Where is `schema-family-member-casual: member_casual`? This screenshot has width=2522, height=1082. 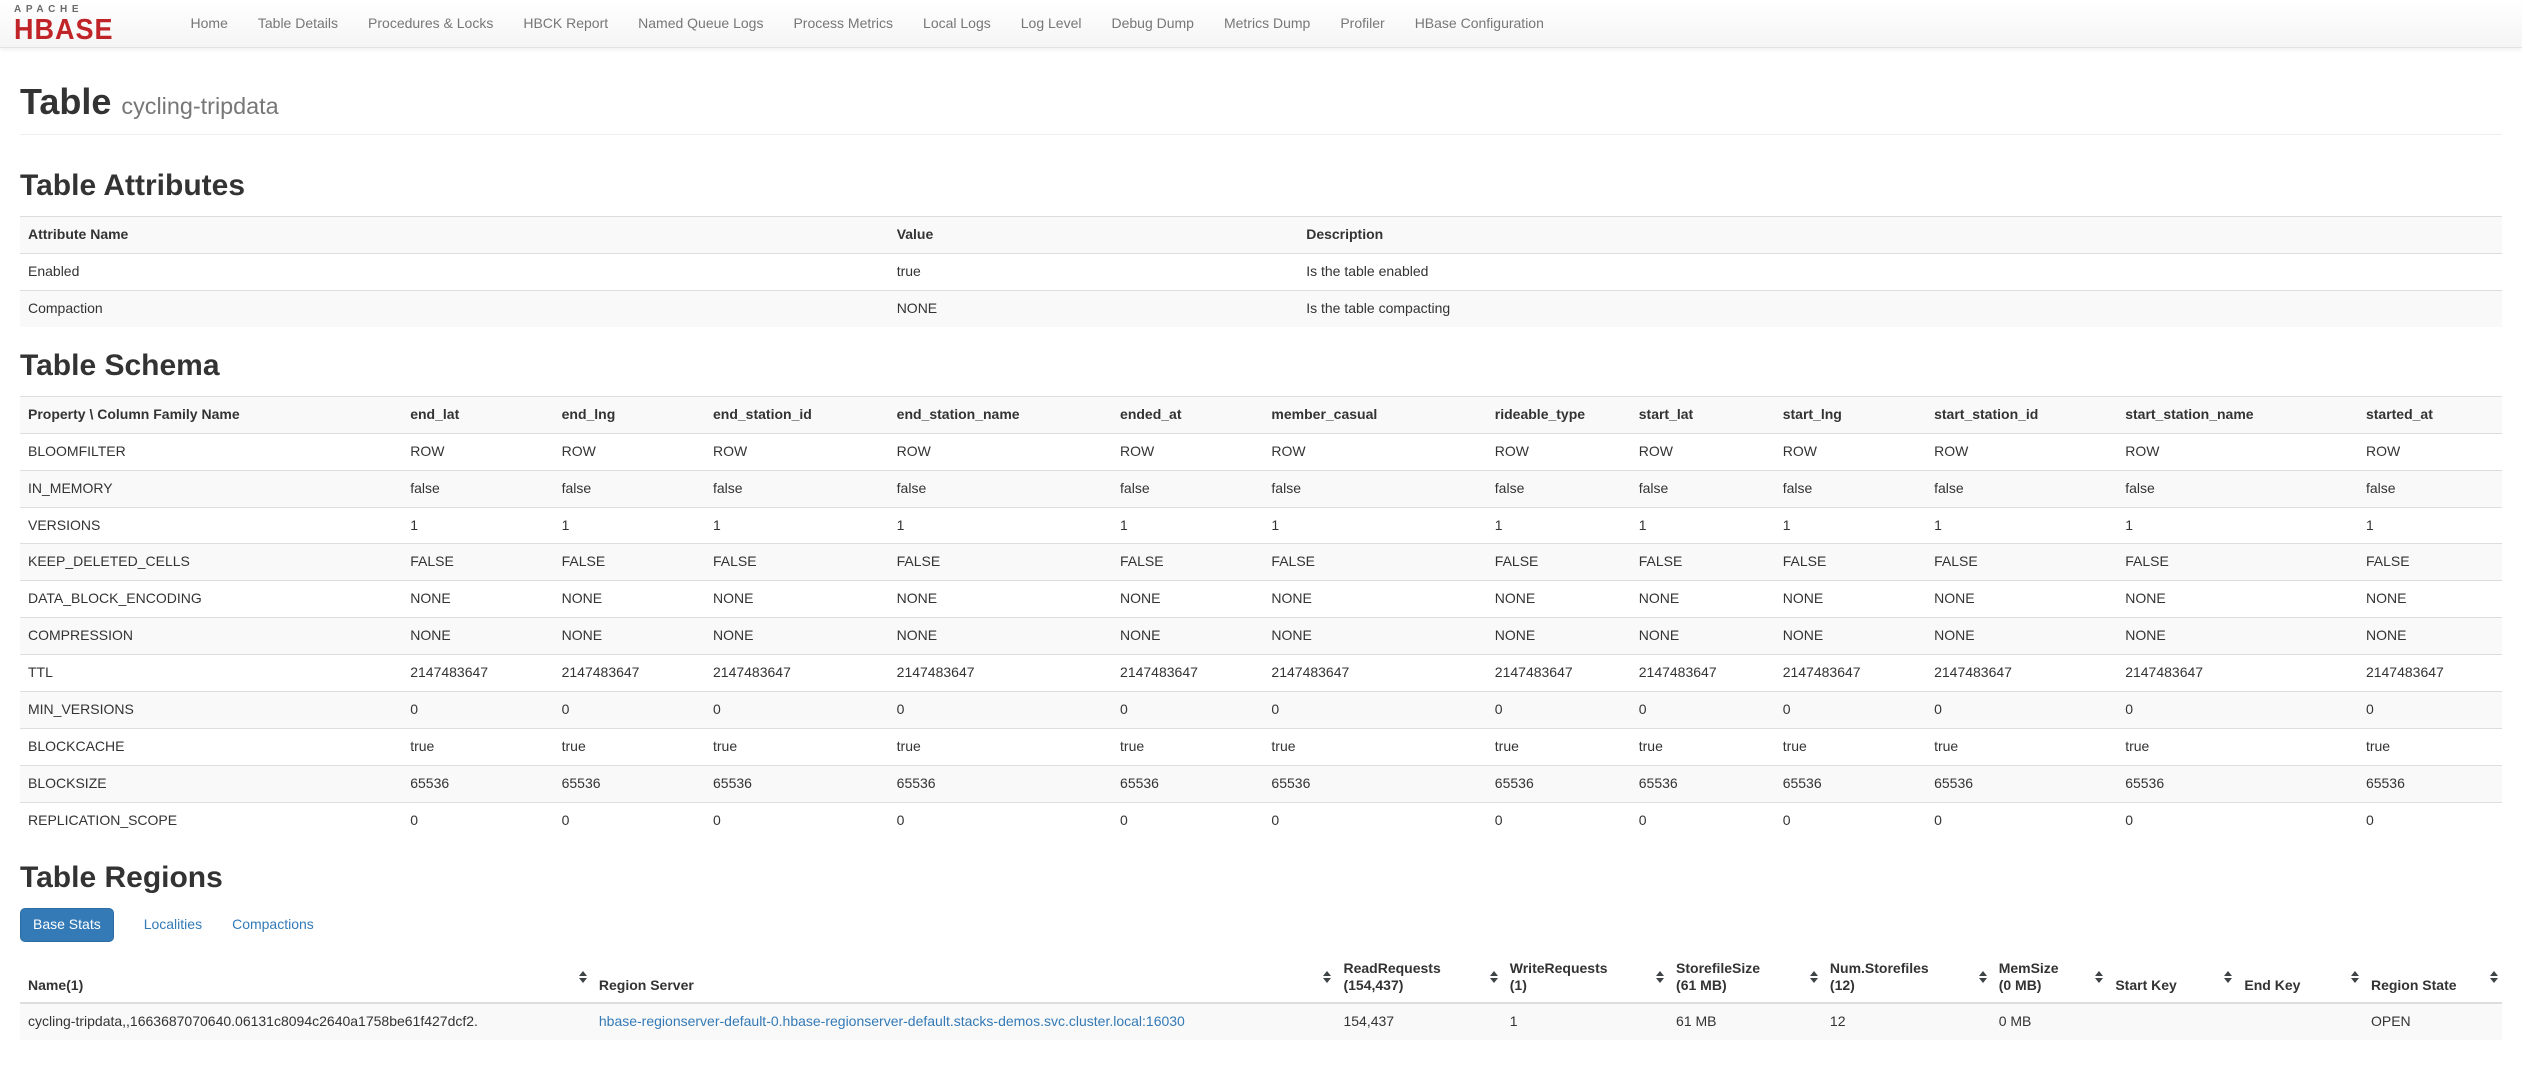
schema-family-member-casual: member_casual is located at coordinates (1375, 414).